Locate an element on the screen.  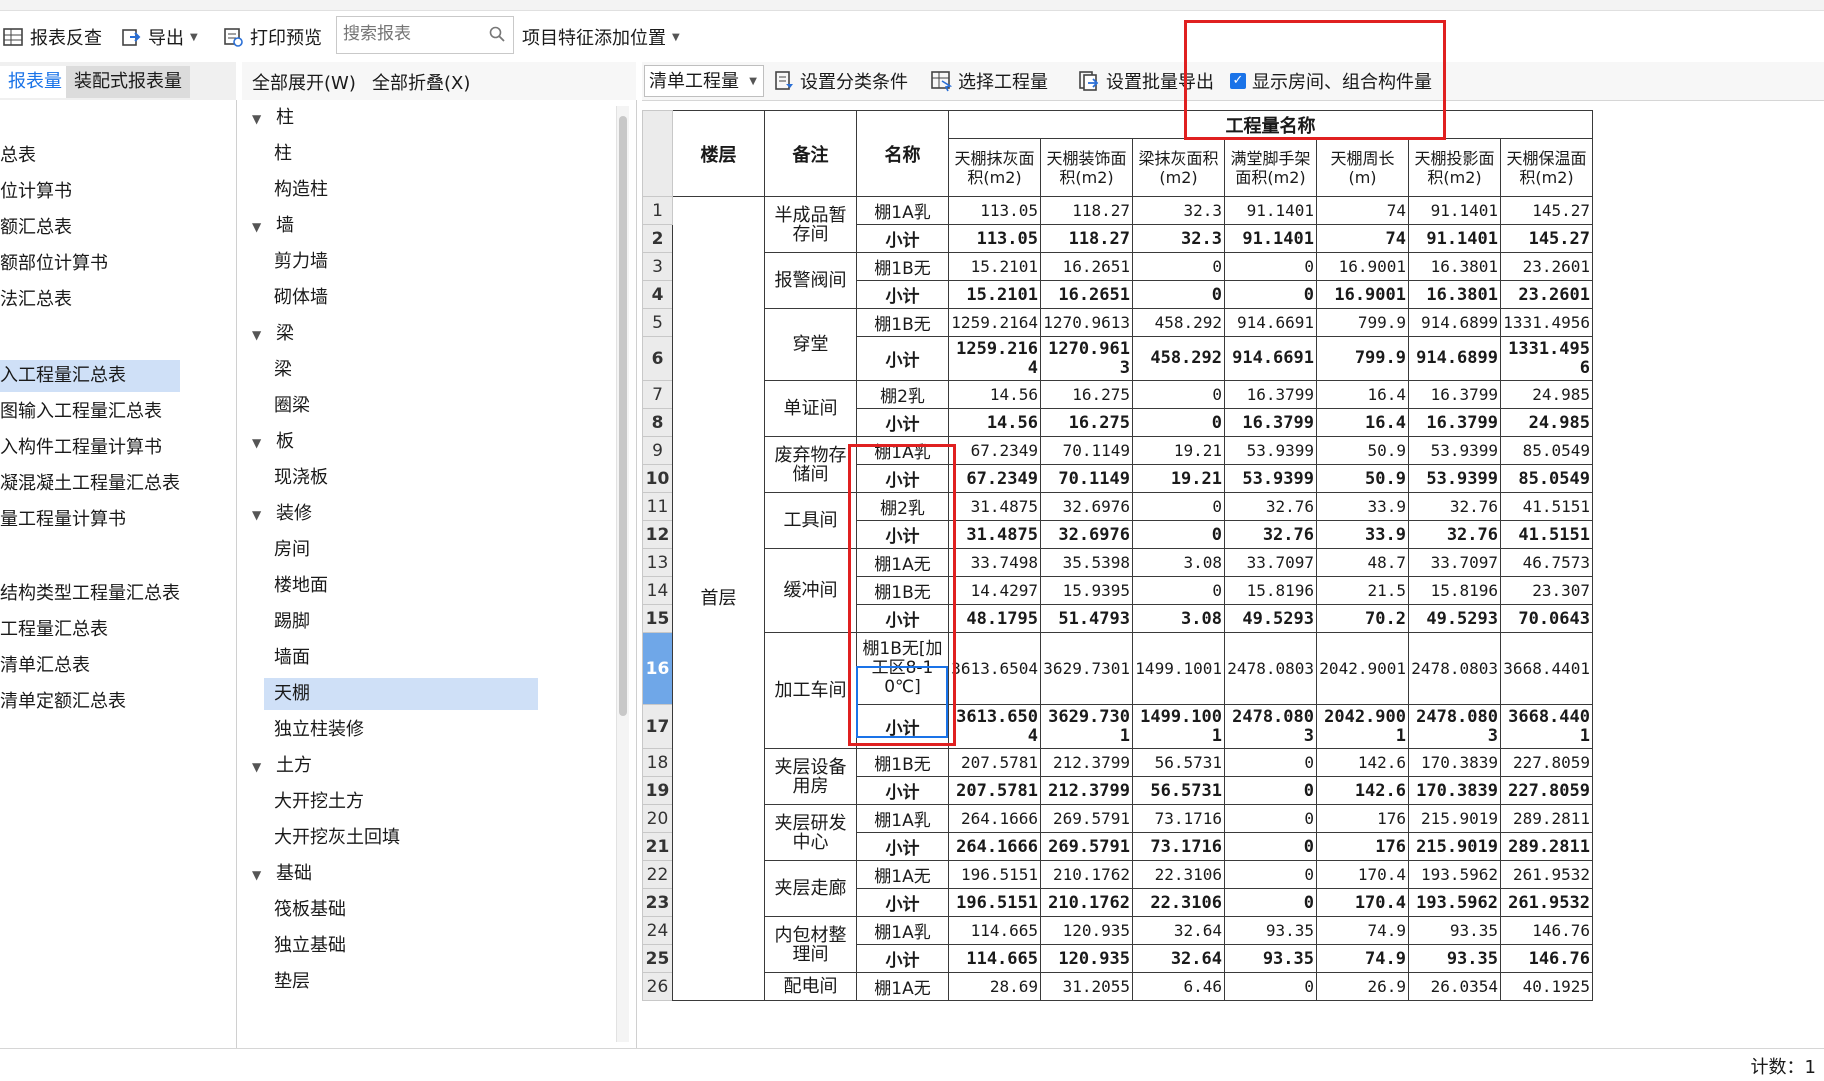
value-cell: 458.292 is located at coordinates (1178, 358).